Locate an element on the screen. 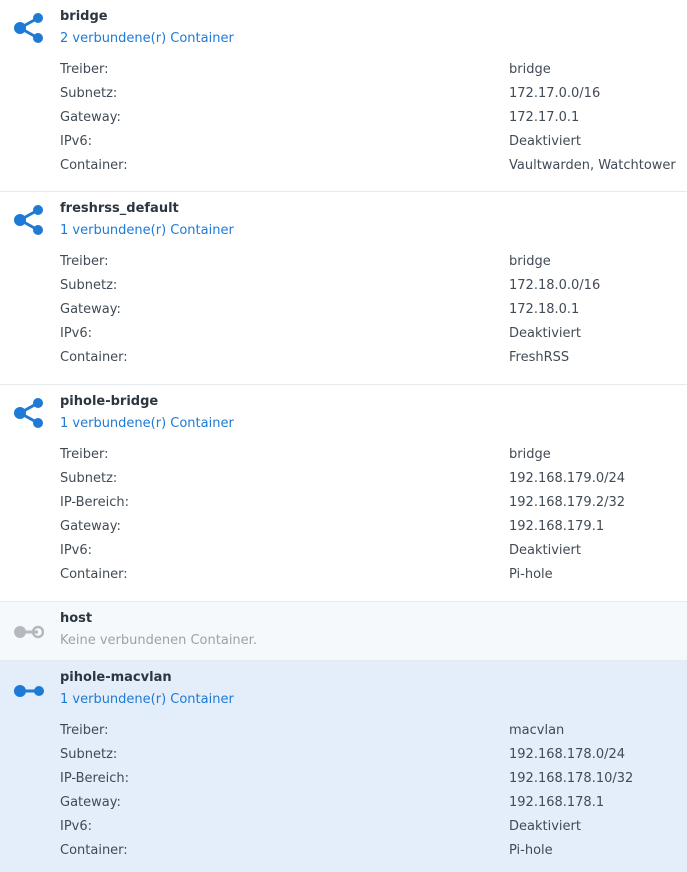 Image resolution: width=687 pixels, height=872 pixels. network-item-host: host Keine verbundenen Container. is located at coordinates (343, 631).